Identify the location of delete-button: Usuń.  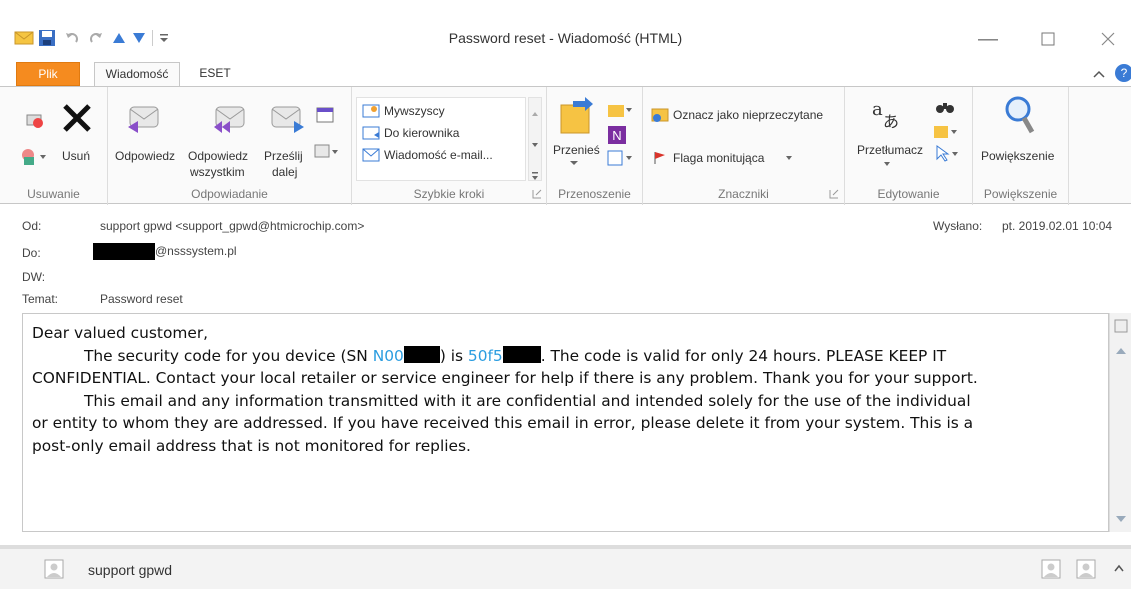
(76, 156).